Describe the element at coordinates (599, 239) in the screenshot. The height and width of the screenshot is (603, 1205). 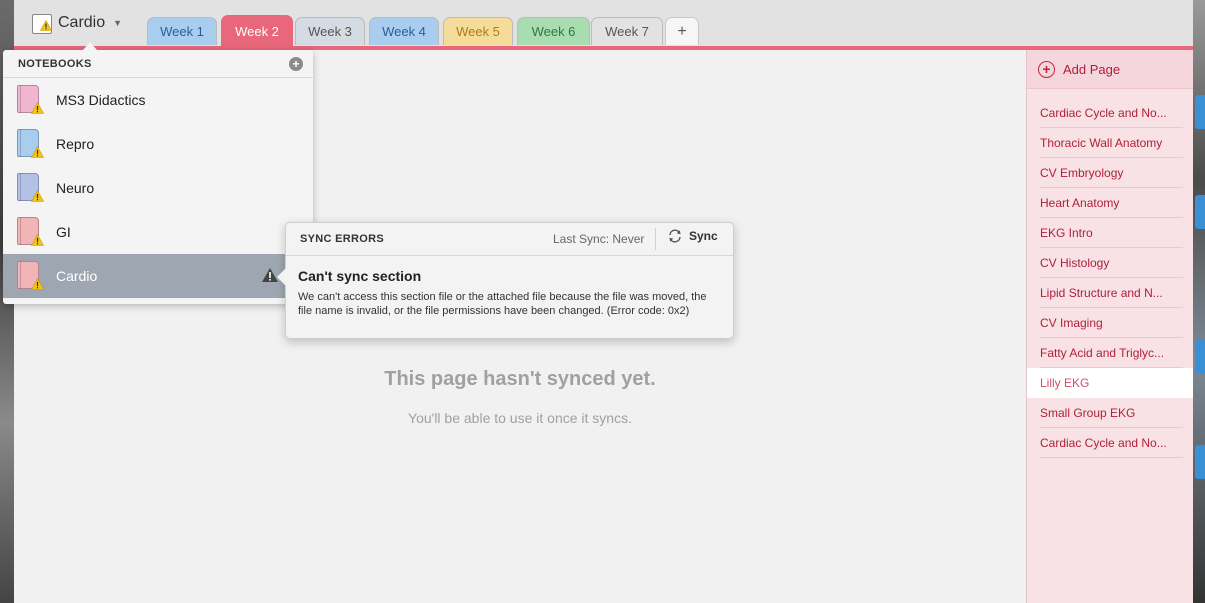
I see `last-sync-status: Last Sync: Never` at that location.